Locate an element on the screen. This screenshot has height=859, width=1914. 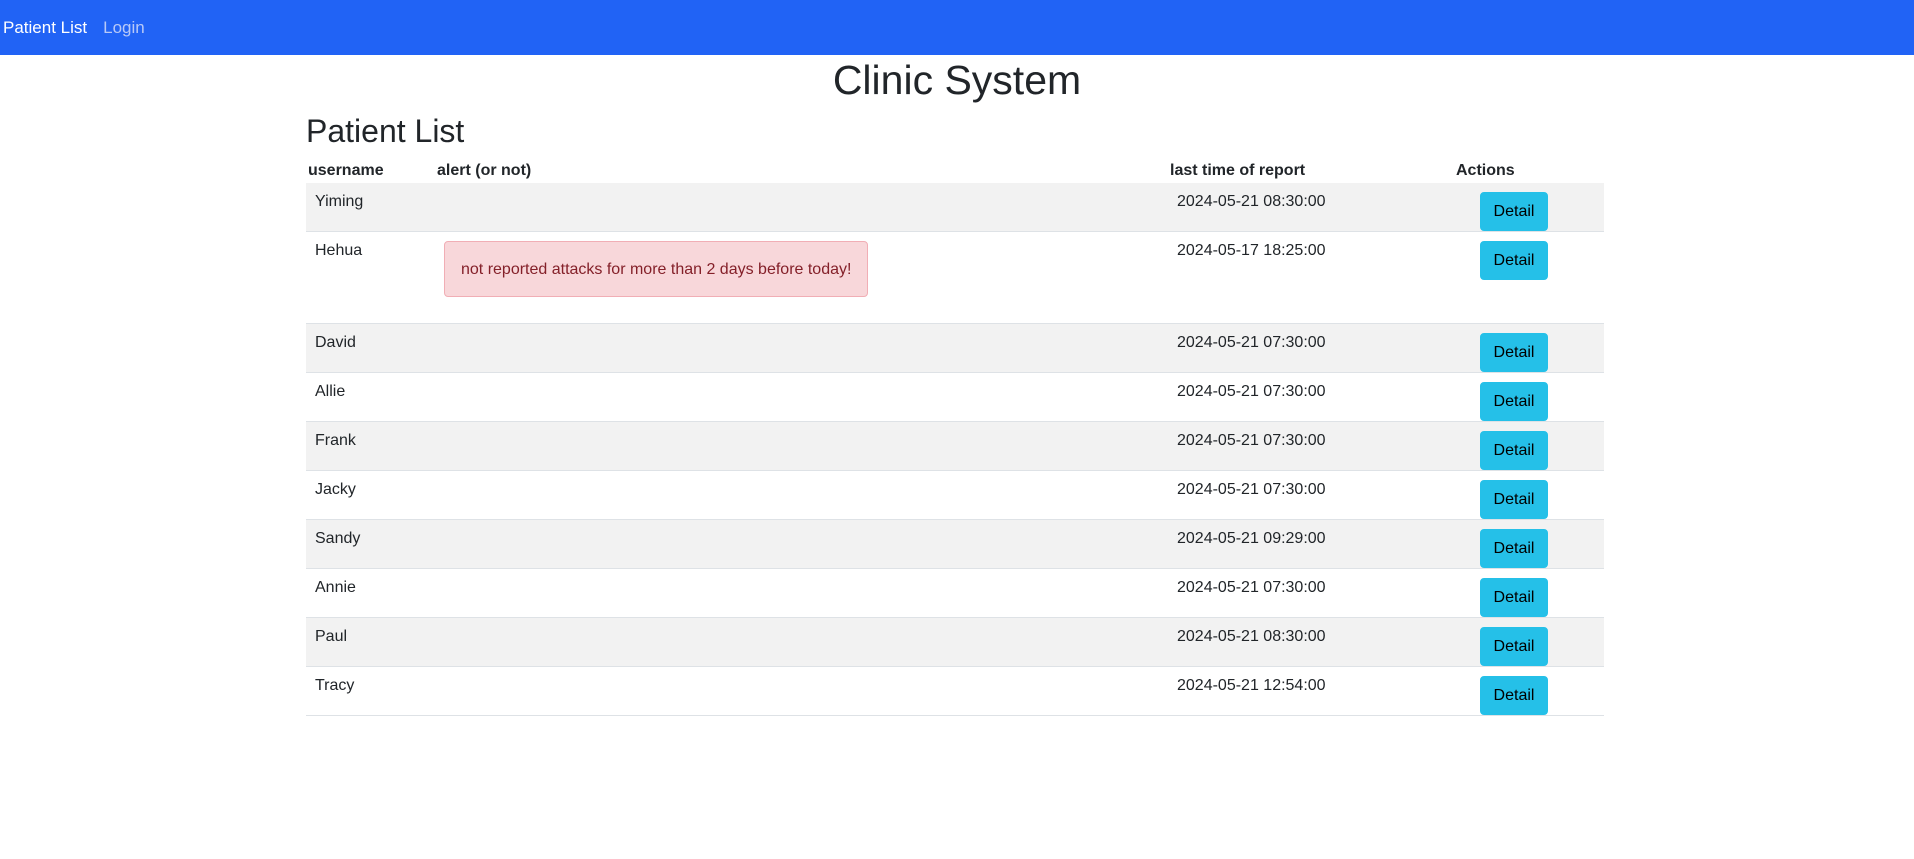
top-navbar: Patient List Login is located at coordinates (957, 27).